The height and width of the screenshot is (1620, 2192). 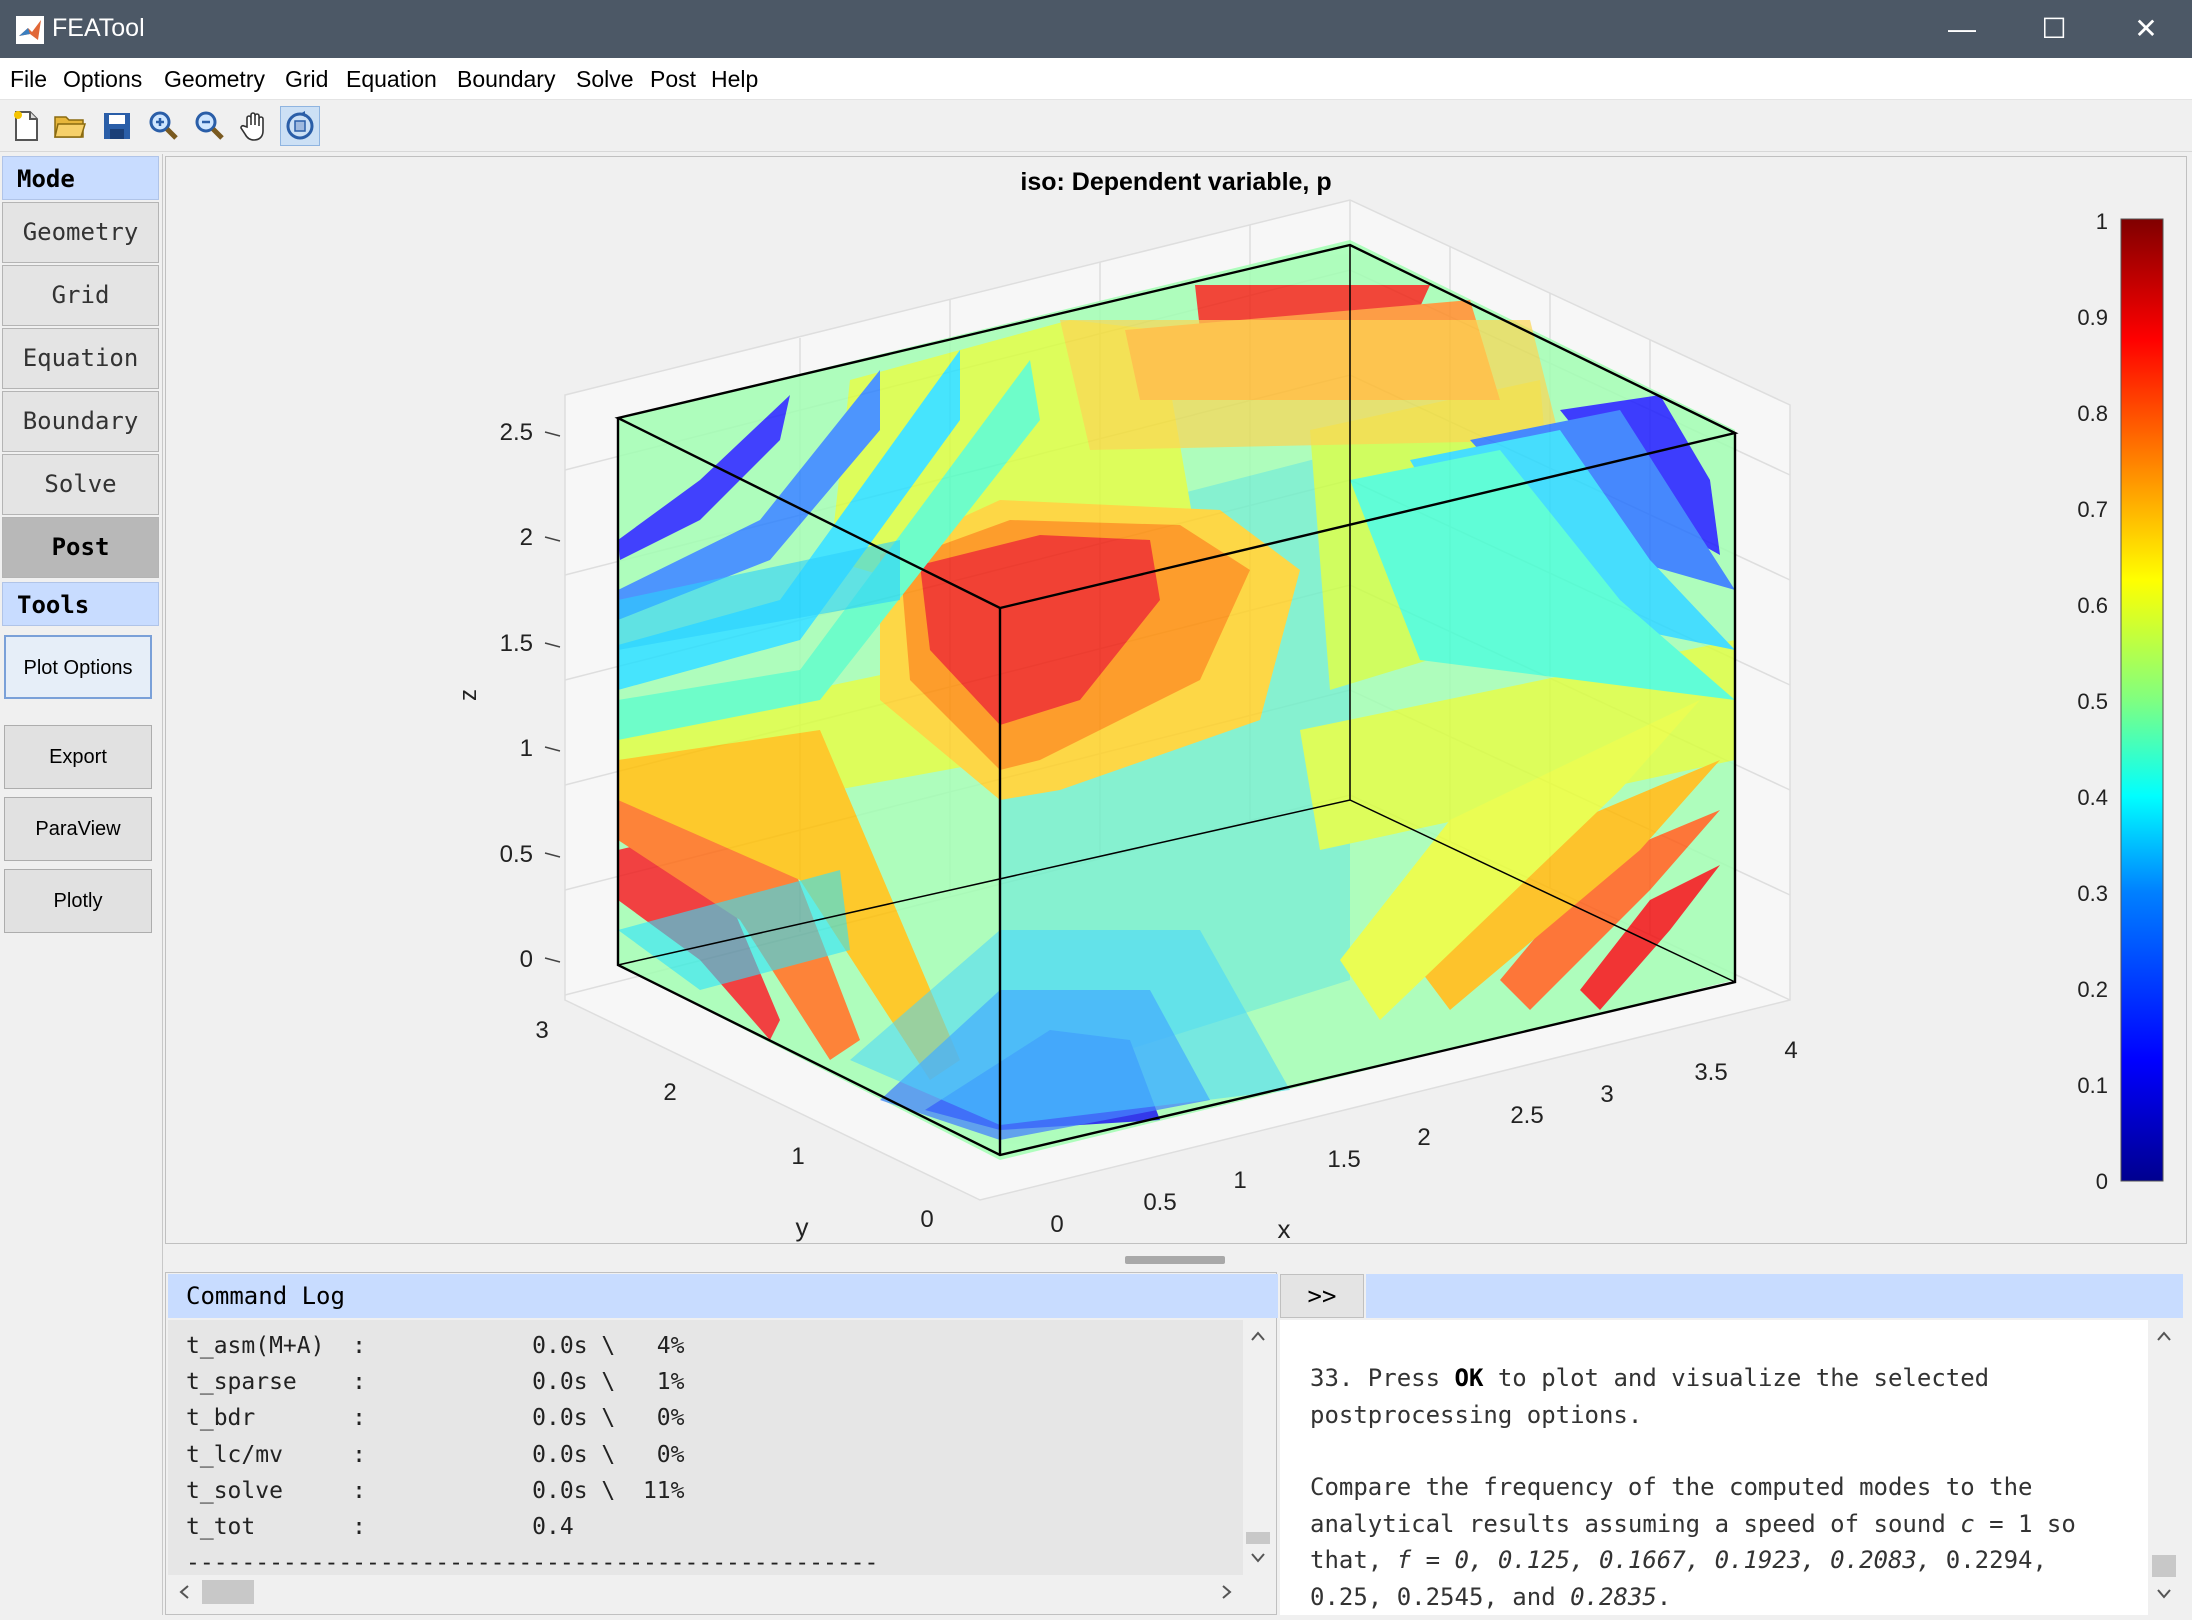 What do you see at coordinates (1526, 1115) in the screenshot?
I see `x-tick: 2.5` at bounding box center [1526, 1115].